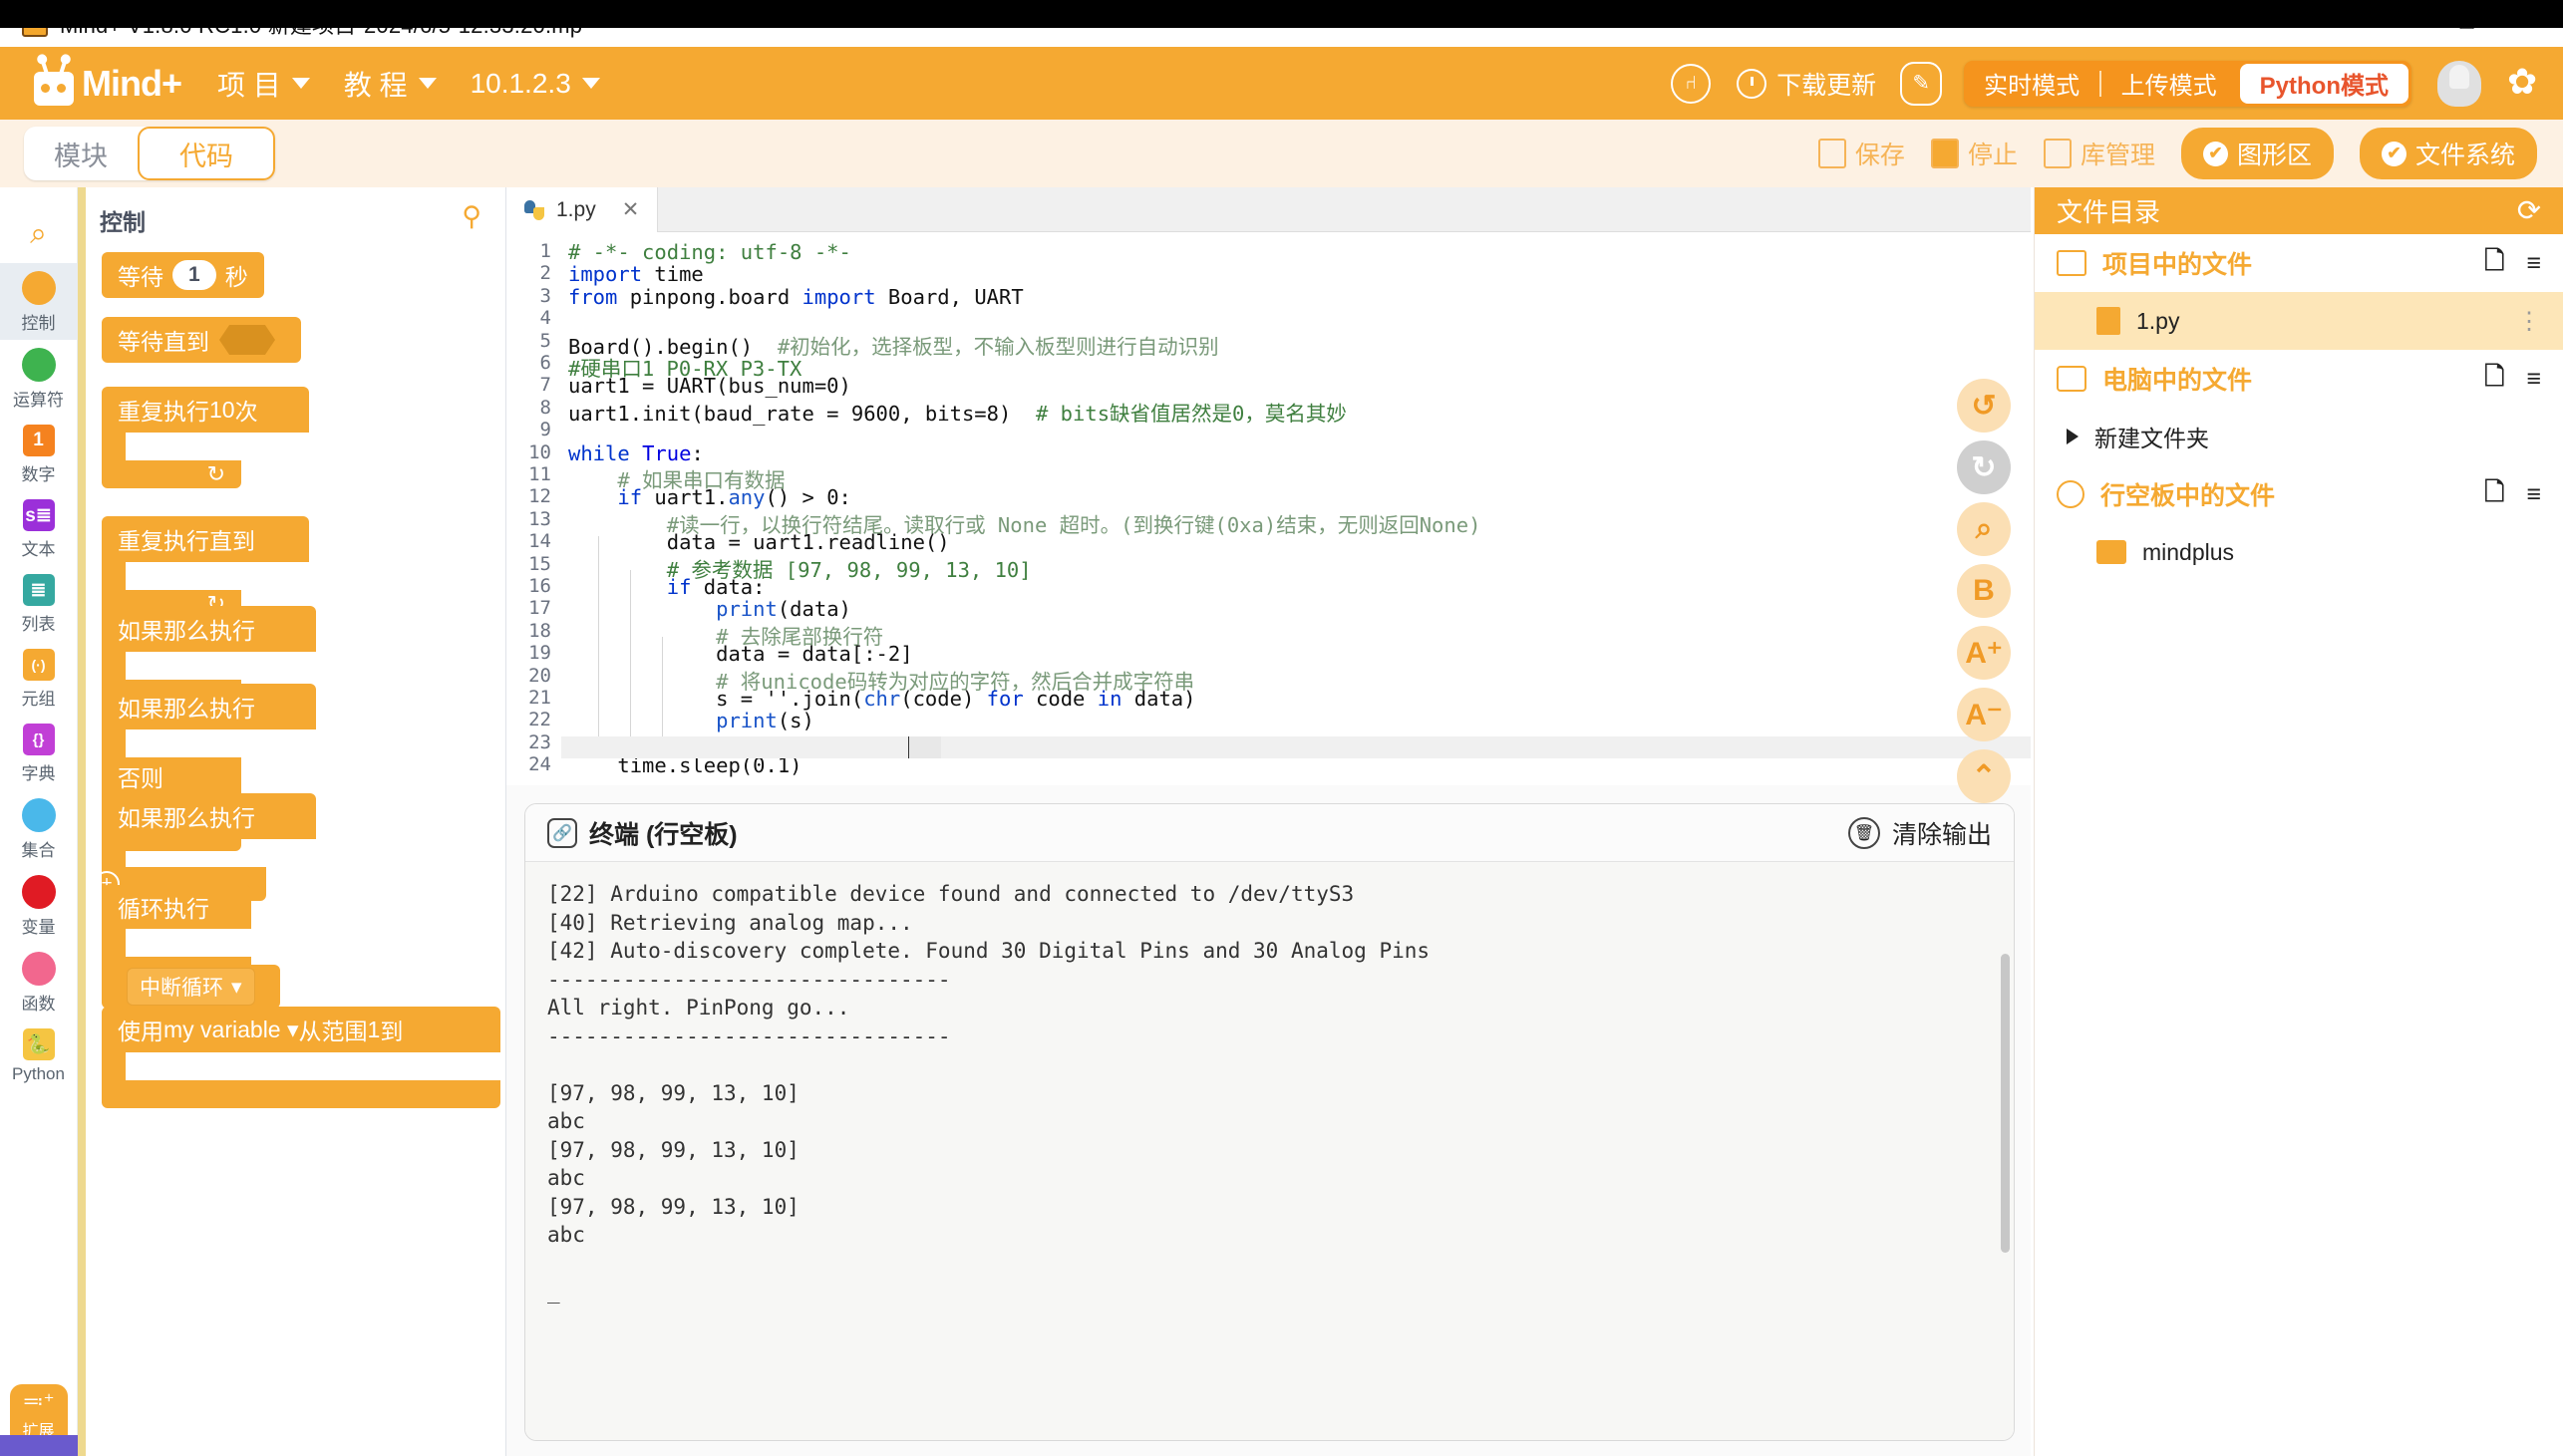 The height and width of the screenshot is (1456, 2563). I want to click on collapse-up-icon: ⌃, so click(1984, 776).